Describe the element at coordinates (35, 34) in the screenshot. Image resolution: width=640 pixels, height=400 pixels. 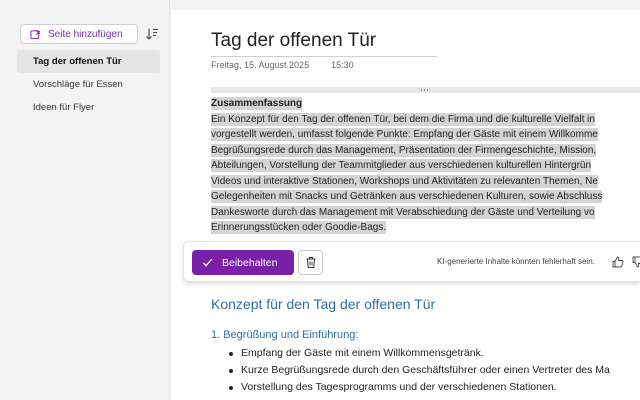
I see `add-page-icon` at that location.